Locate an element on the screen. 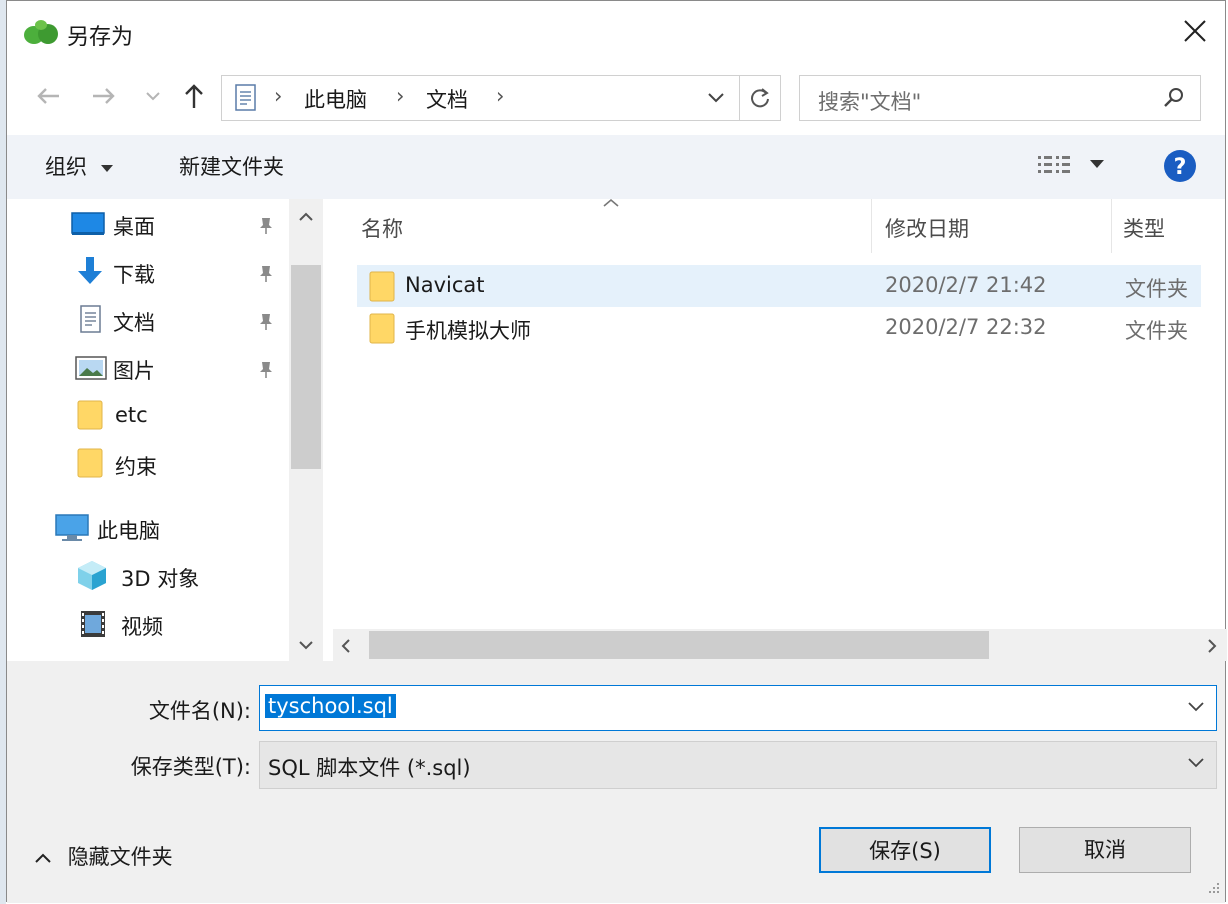  column-header-modified: 修改日期 is located at coordinates (998, 228).